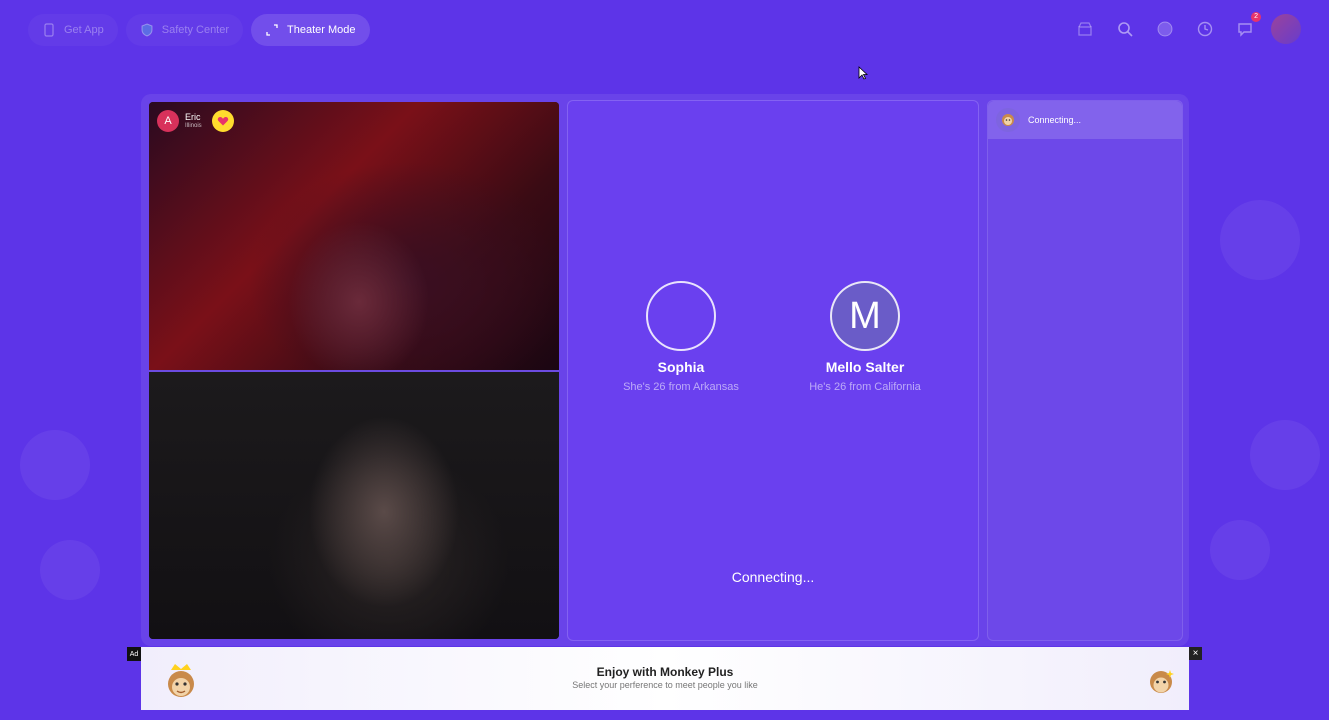 This screenshot has width=1329, height=720. What do you see at coordinates (49, 30) in the screenshot?
I see `phone-icon` at bounding box center [49, 30].